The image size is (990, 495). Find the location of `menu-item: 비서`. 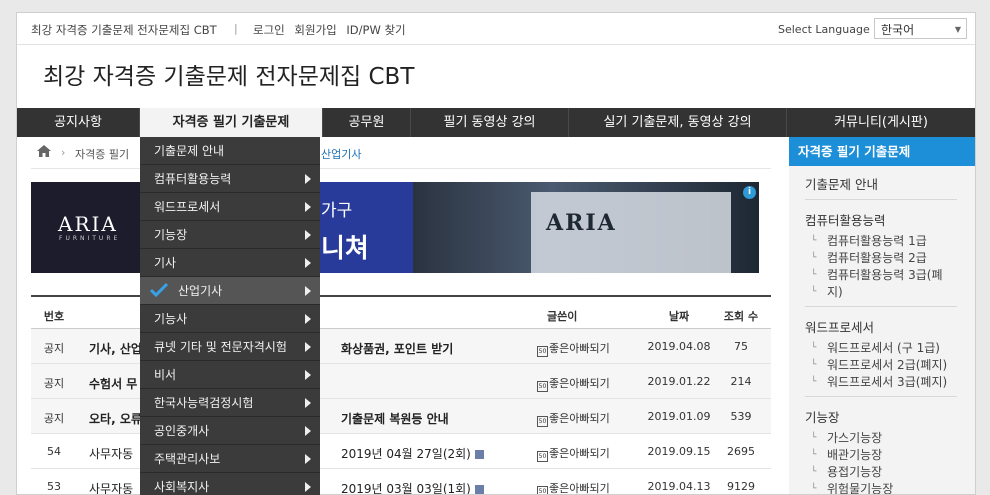

menu-item: 비서 is located at coordinates (230, 375).